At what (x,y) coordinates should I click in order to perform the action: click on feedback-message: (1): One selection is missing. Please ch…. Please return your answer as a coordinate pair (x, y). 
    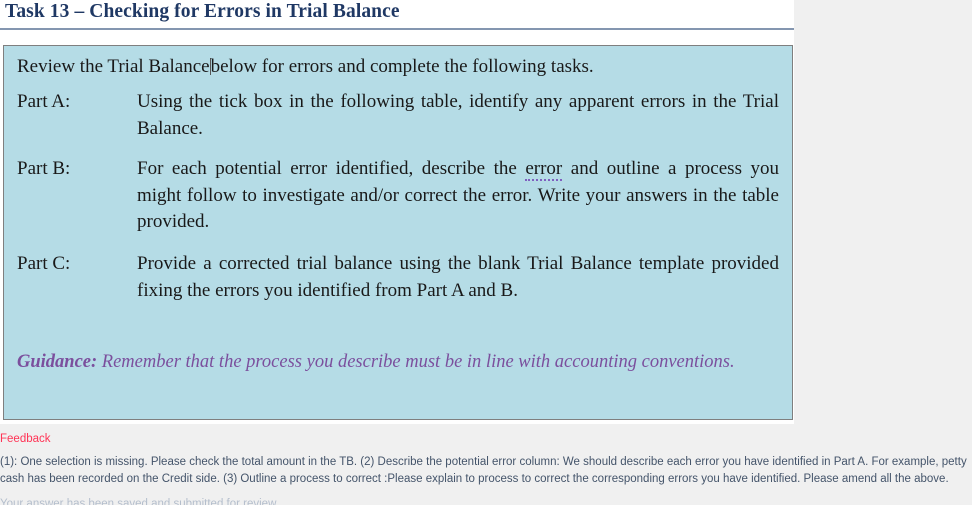
    Looking at the image, I should click on (483, 470).